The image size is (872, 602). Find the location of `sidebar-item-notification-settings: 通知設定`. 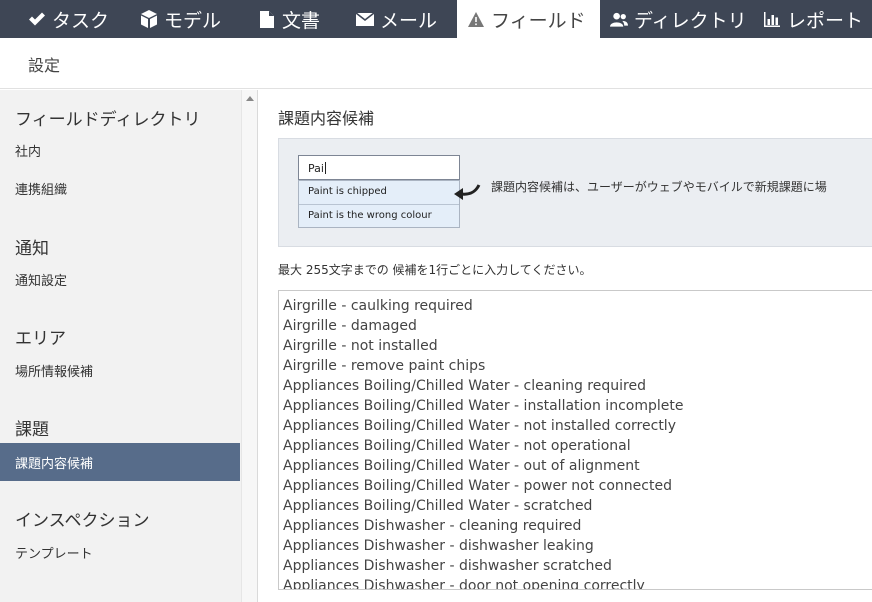

sidebar-item-notification-settings: 通知設定 is located at coordinates (41, 279).